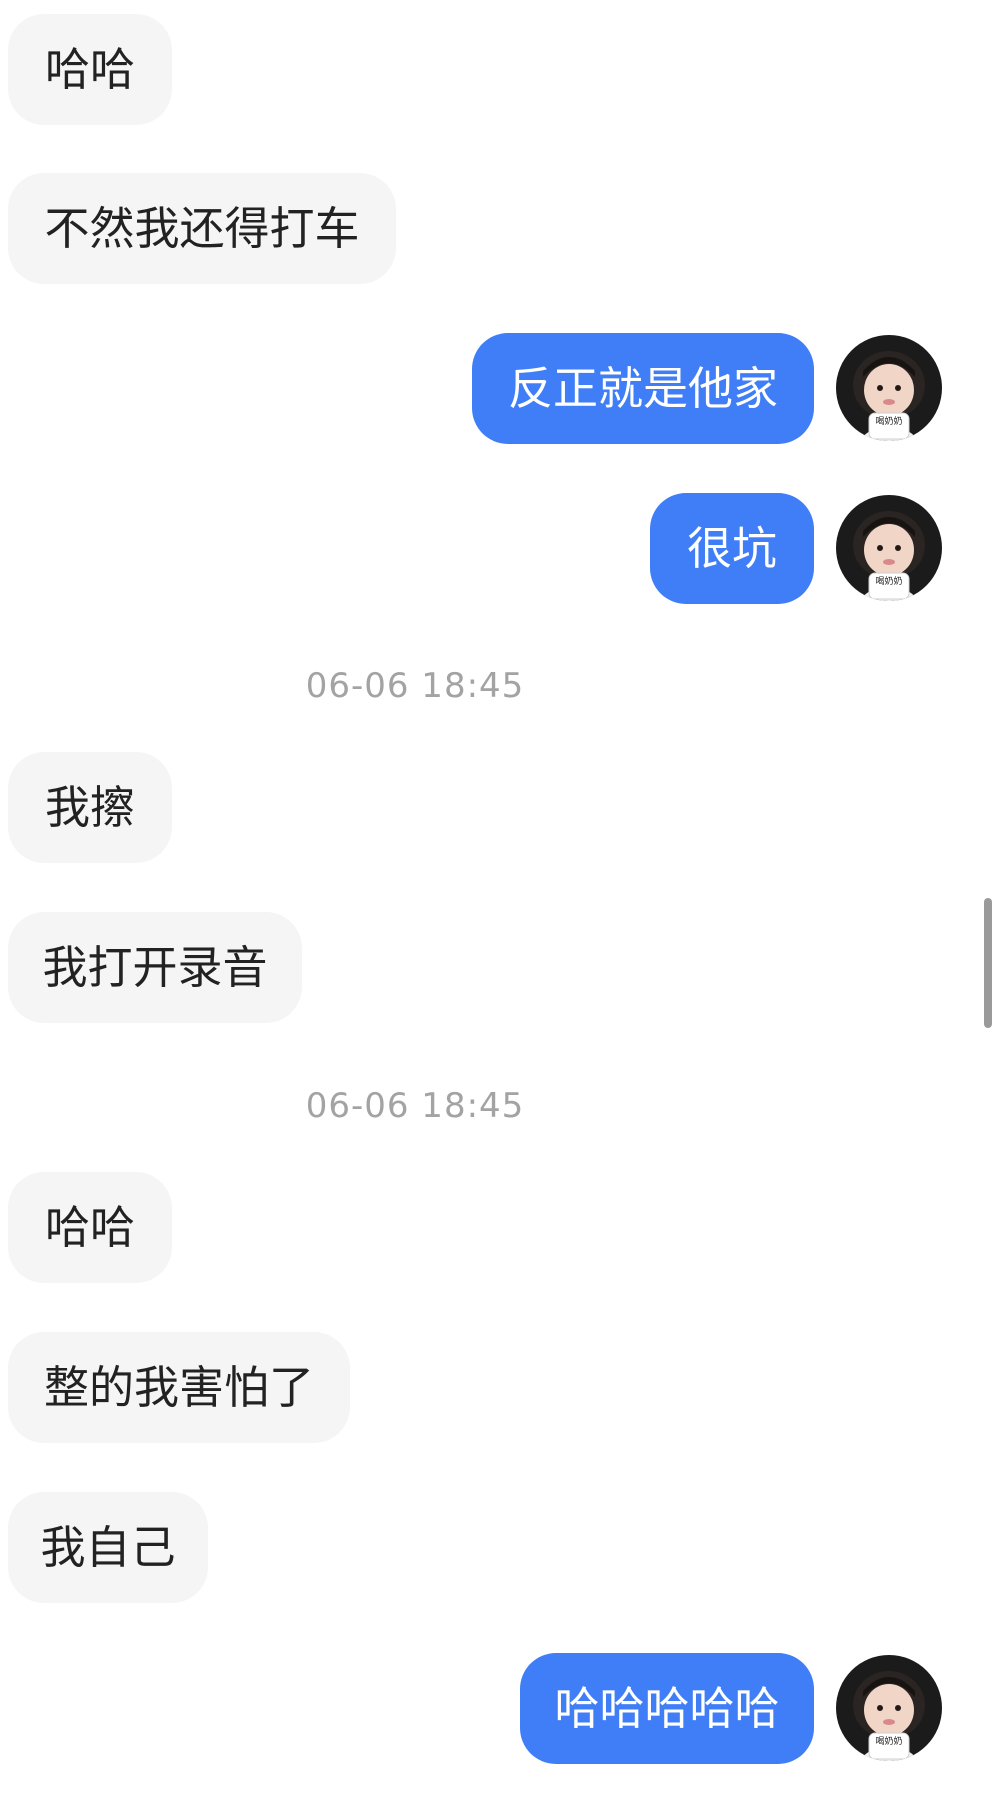  What do you see at coordinates (202, 228) in the screenshot?
I see `incoming-message-bubble: 不然我还得打车` at bounding box center [202, 228].